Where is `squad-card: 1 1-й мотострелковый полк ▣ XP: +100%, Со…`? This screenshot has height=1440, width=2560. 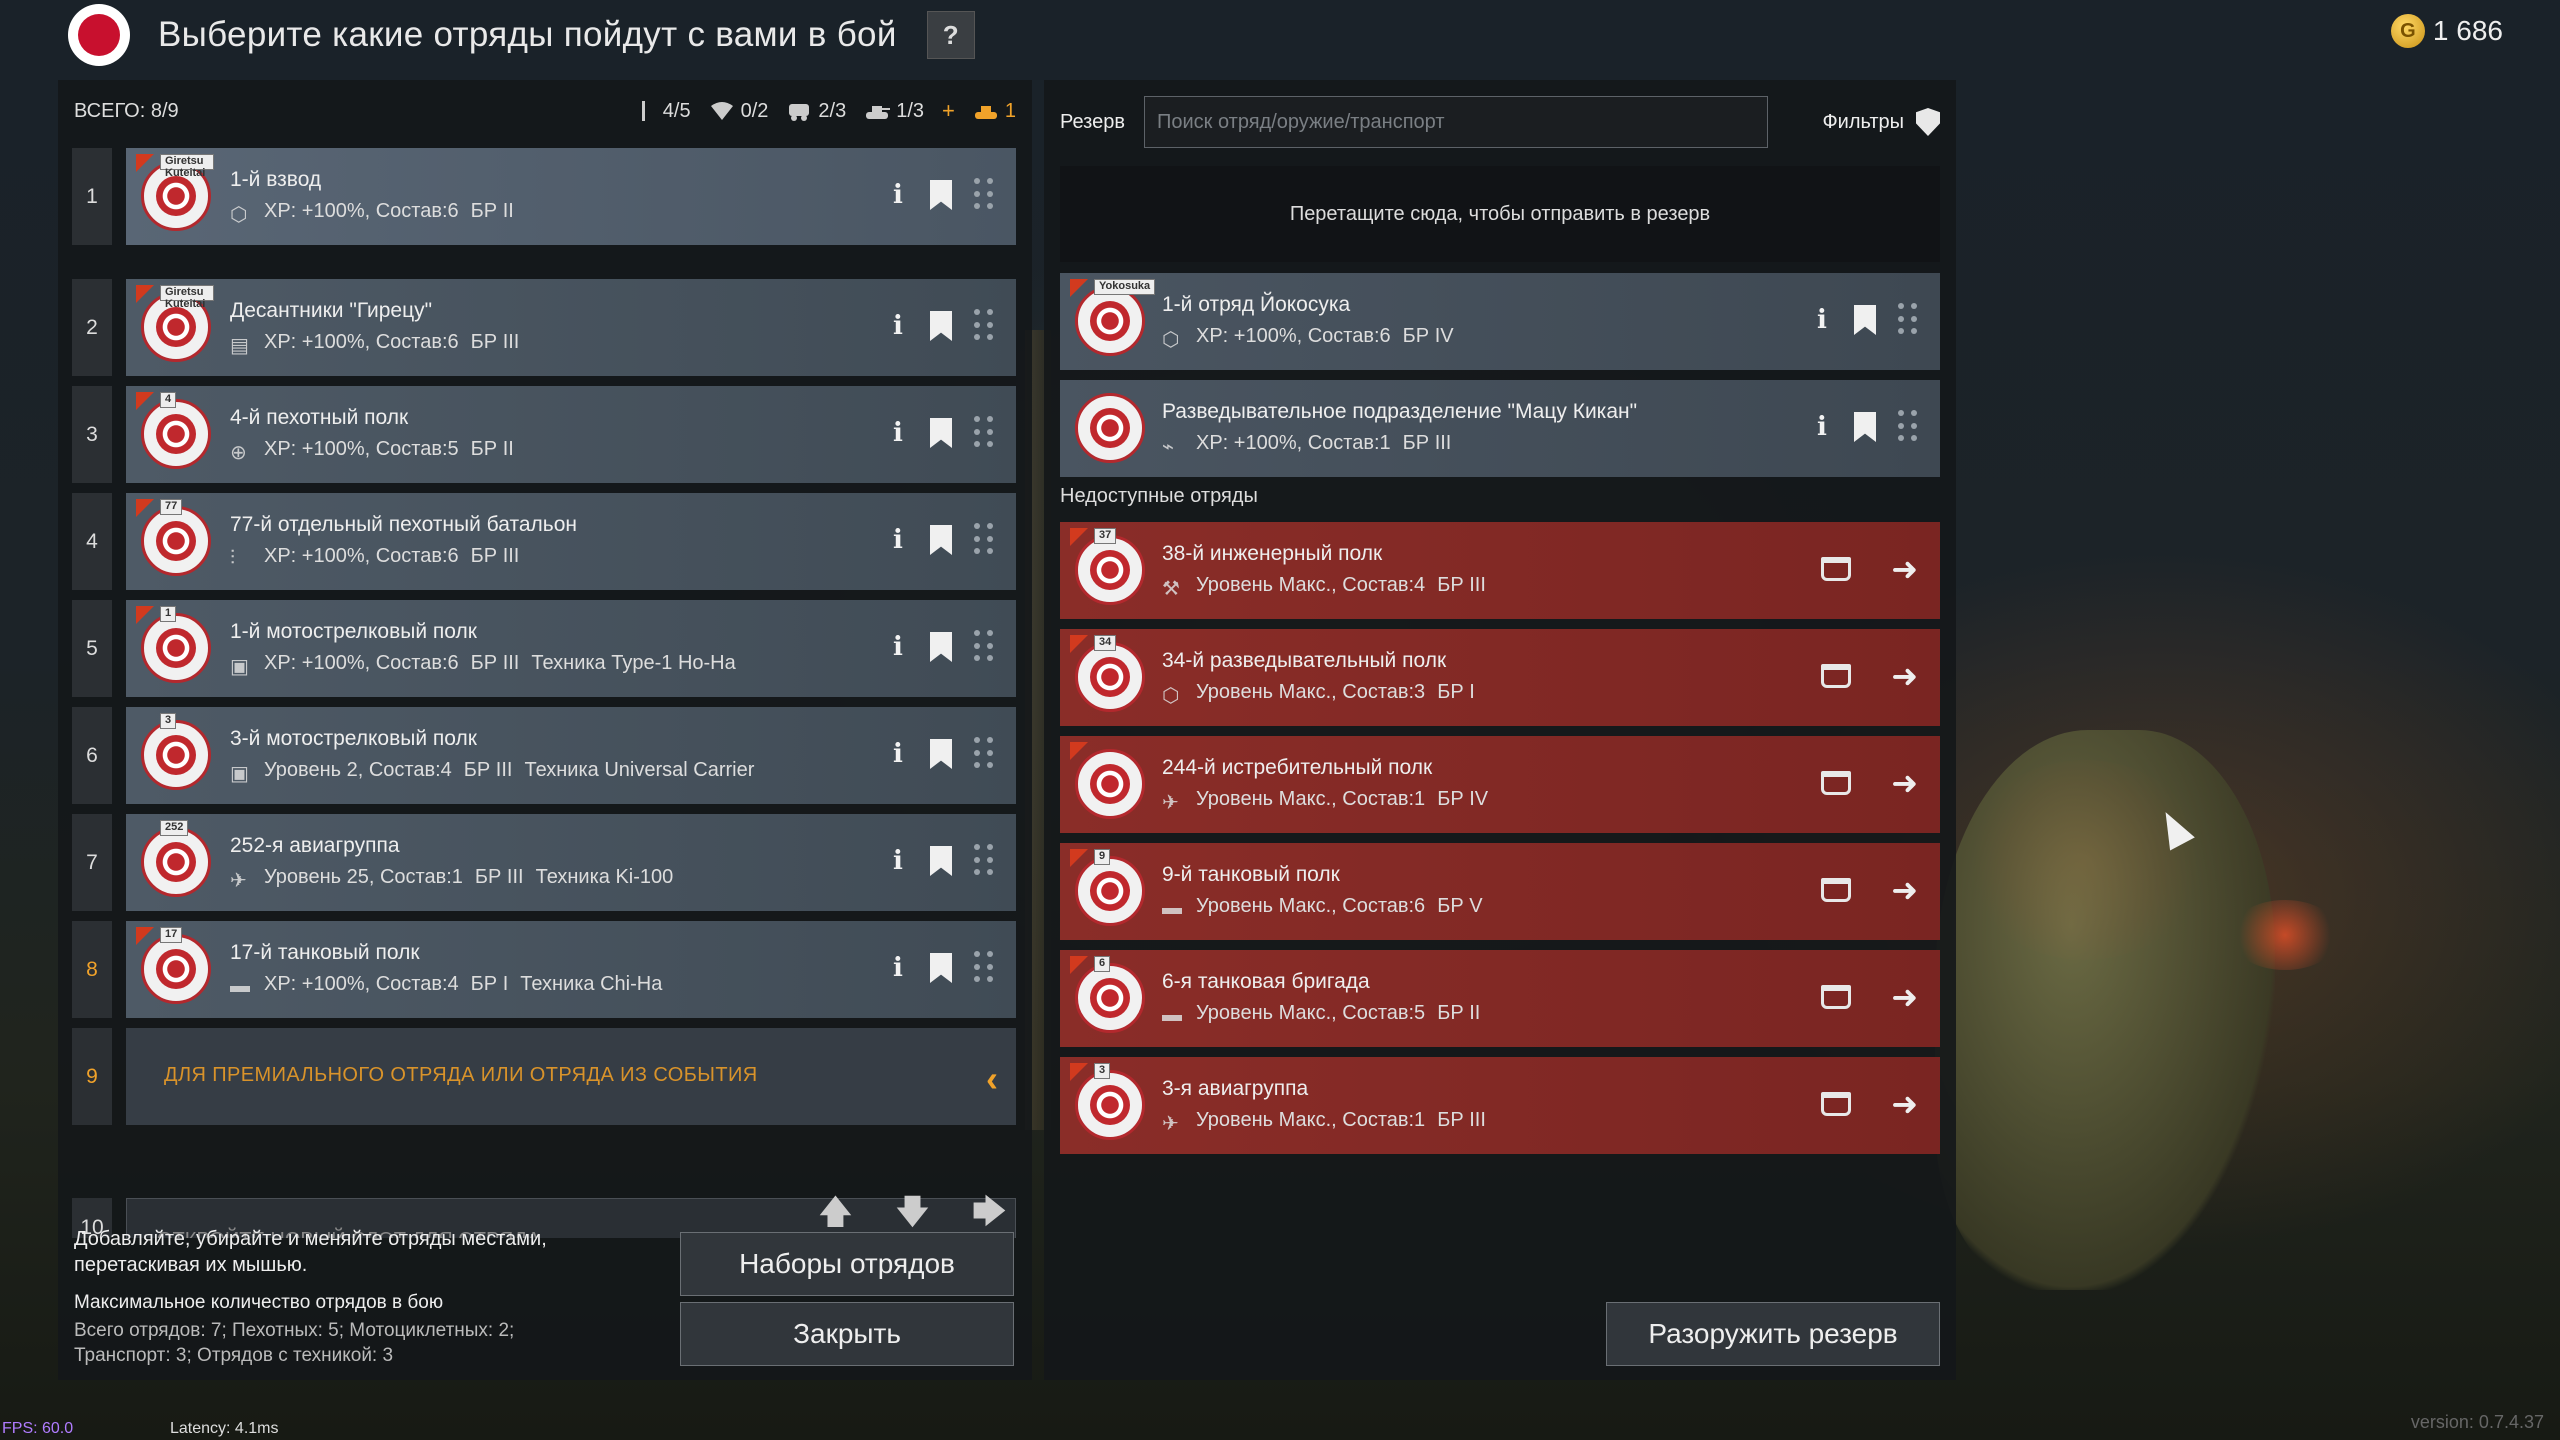
squad-card: 1 1-й мотострелковый полк ▣ XP: +100%, Со… is located at coordinates (571, 648).